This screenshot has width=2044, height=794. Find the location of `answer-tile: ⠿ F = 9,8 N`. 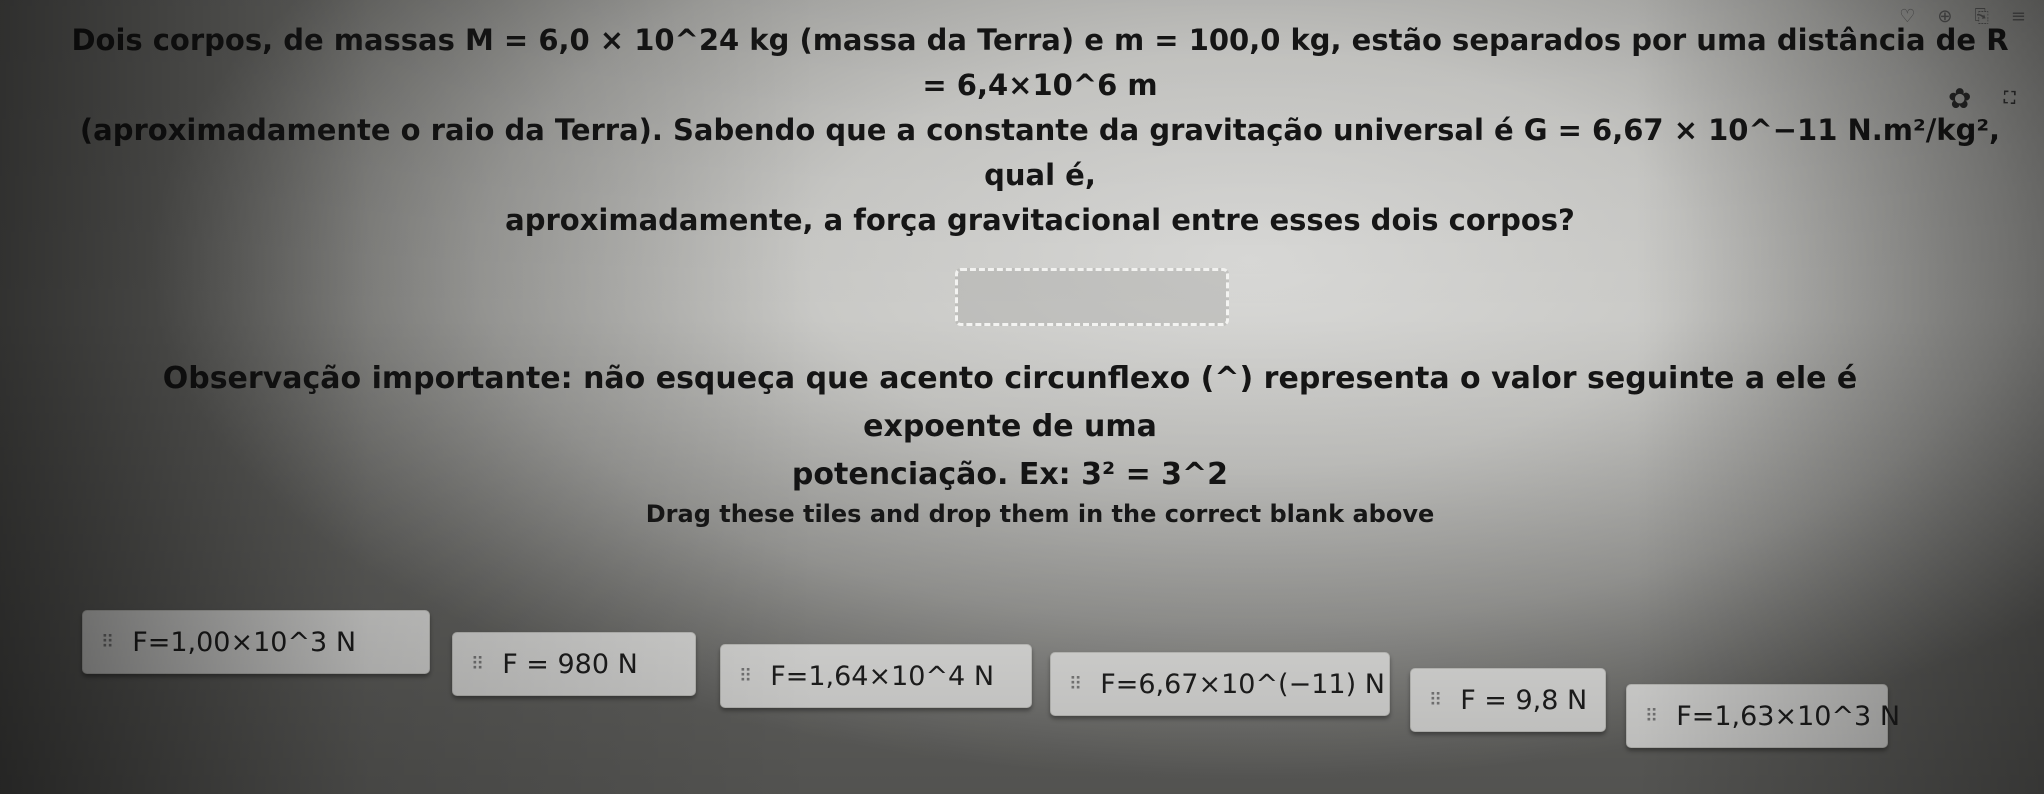

answer-tile: ⠿ F = 9,8 N is located at coordinates (1508, 700).